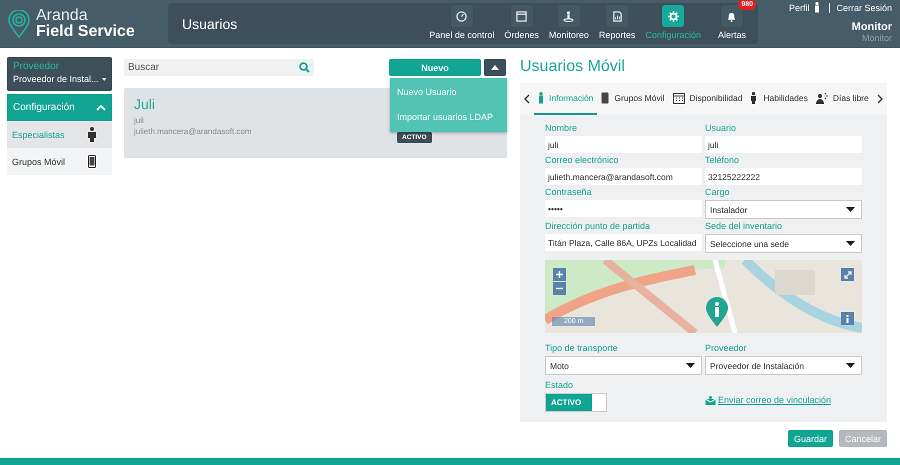 Image resolution: width=900 pixels, height=465 pixels. What do you see at coordinates (582, 160) in the screenshot?
I see `field-label: Correo electrónico` at bounding box center [582, 160].